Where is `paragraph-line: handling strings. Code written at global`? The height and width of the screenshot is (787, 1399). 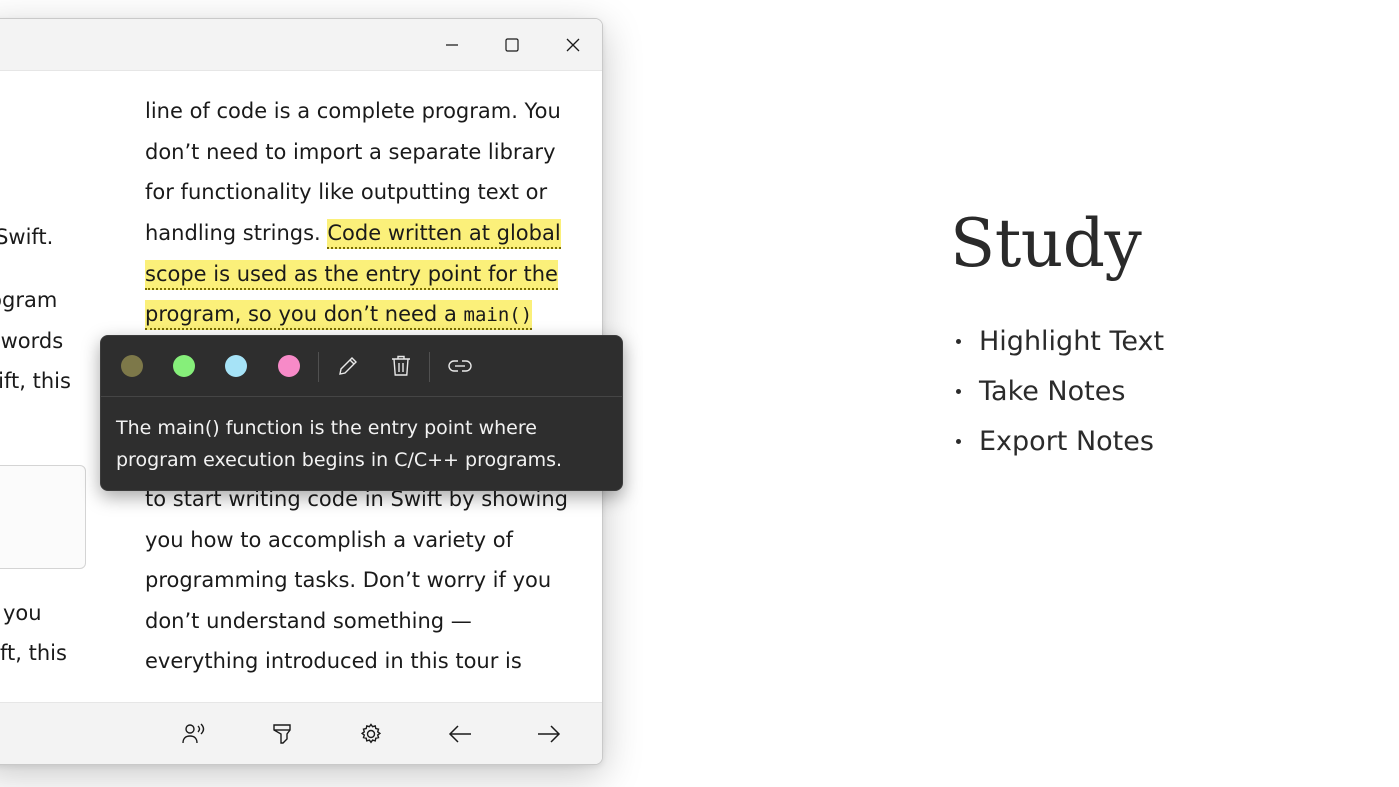
paragraph-line: handling strings. Code written at global is located at coordinates (353, 233).